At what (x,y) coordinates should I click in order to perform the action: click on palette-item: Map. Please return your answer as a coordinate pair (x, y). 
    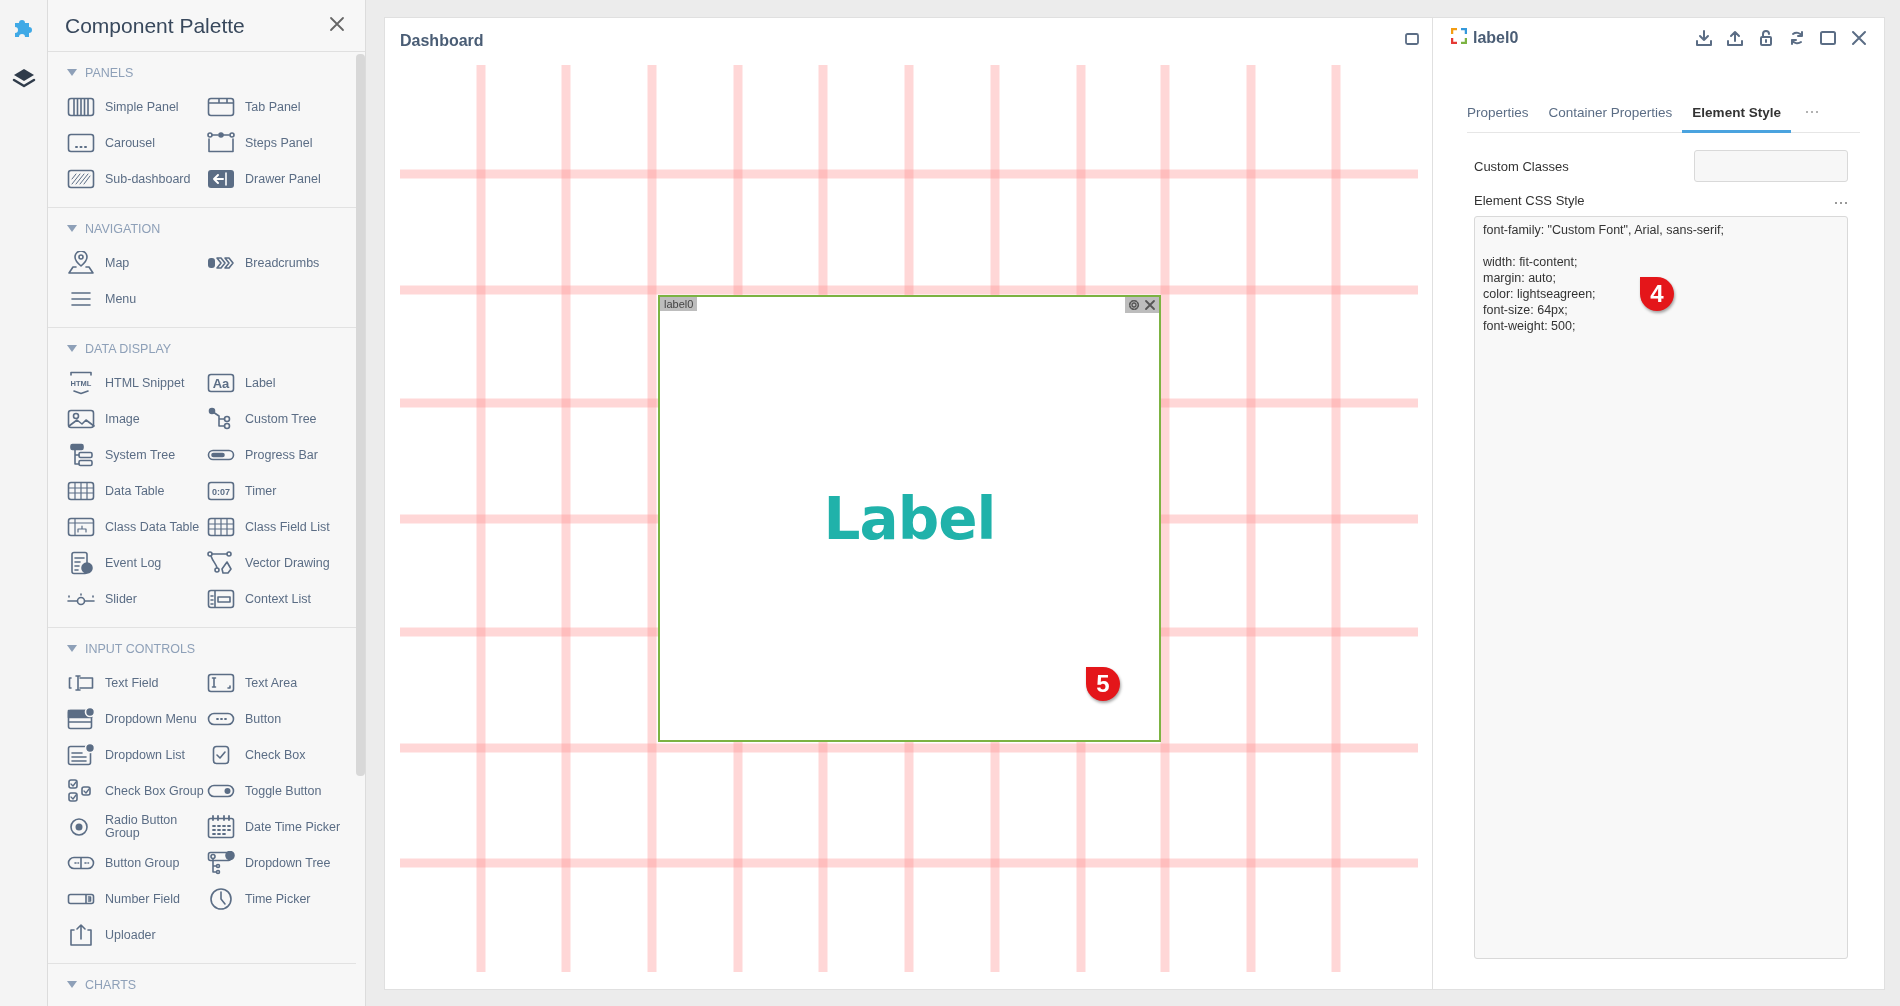
    Looking at the image, I should click on (137, 263).